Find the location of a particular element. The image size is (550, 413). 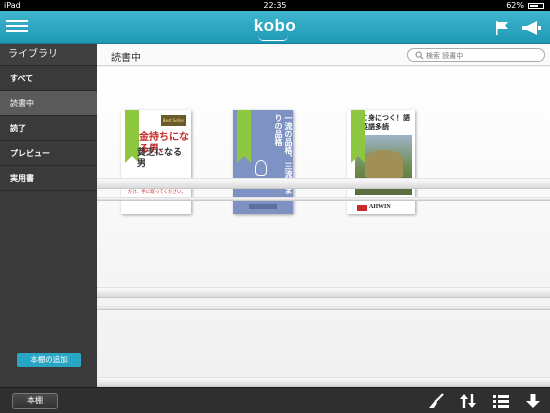

sidebar-item-reading: 読書中 is located at coordinates (48, 103).